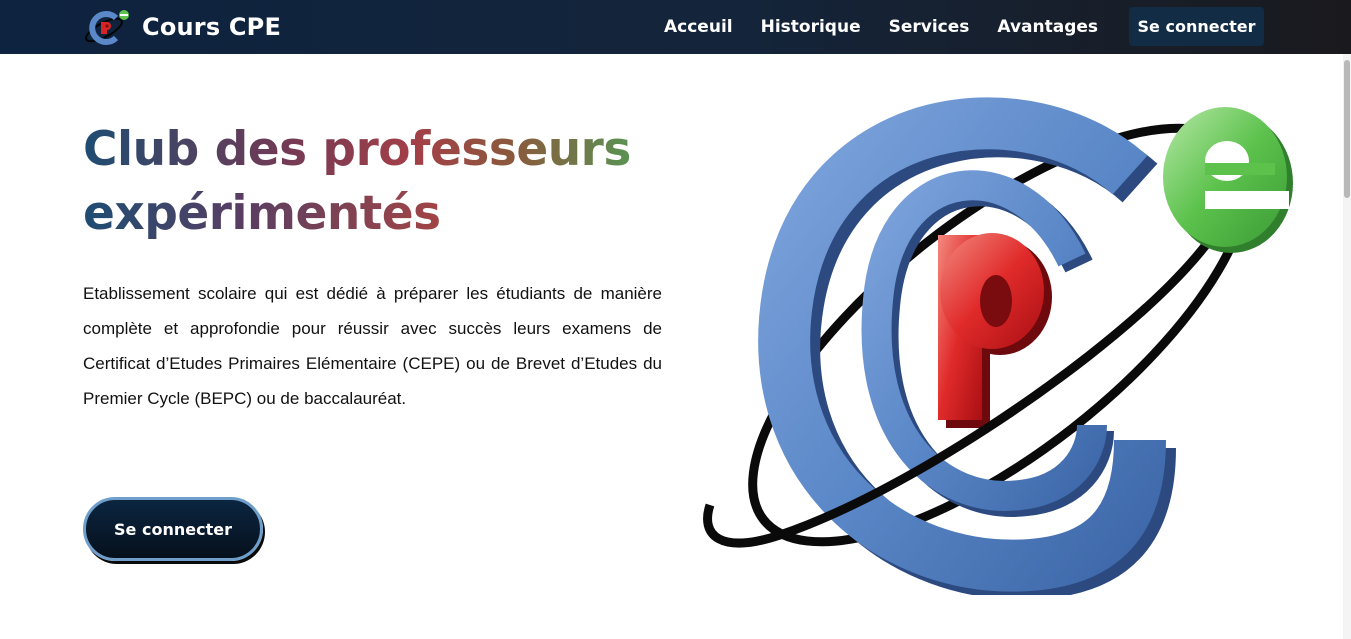  I want to click on cpe-logo-icon, so click(107, 27).